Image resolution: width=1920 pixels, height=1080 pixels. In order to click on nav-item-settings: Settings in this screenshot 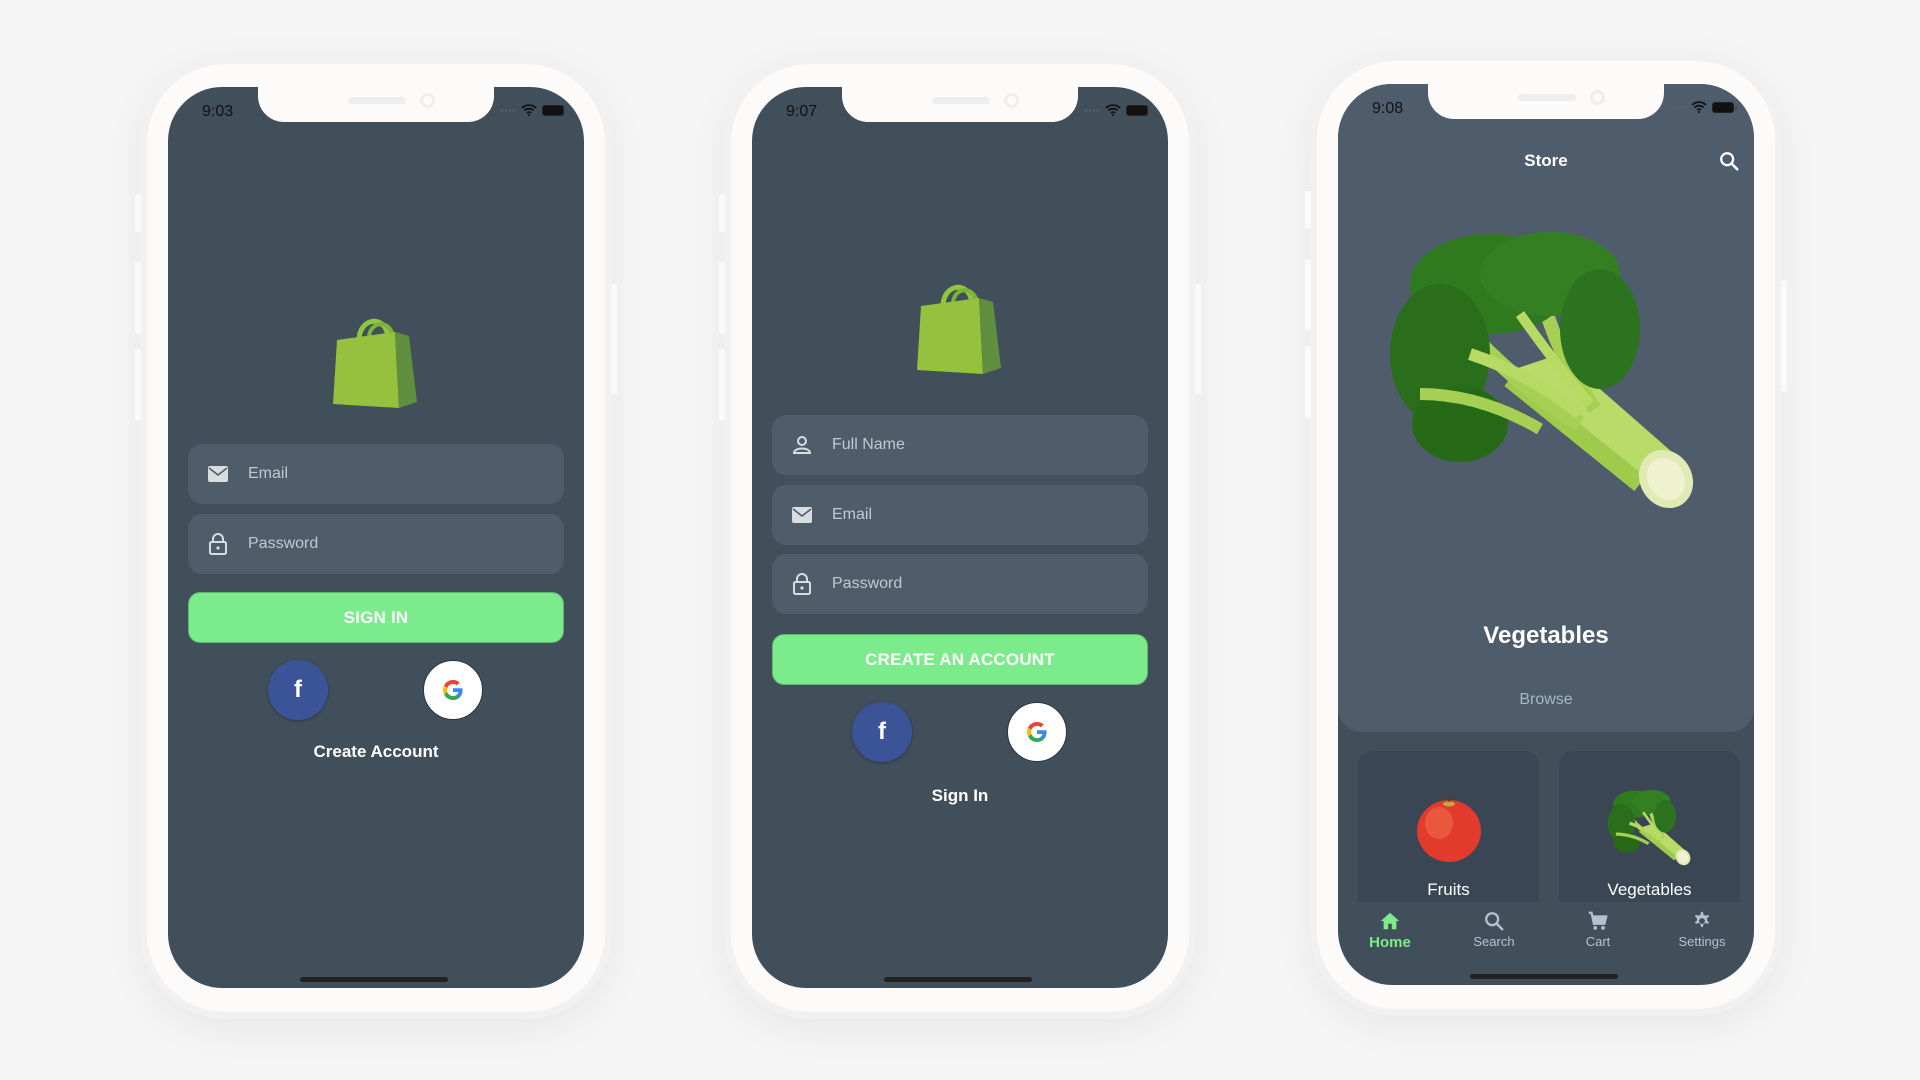, I will do `click(1702, 932)`.